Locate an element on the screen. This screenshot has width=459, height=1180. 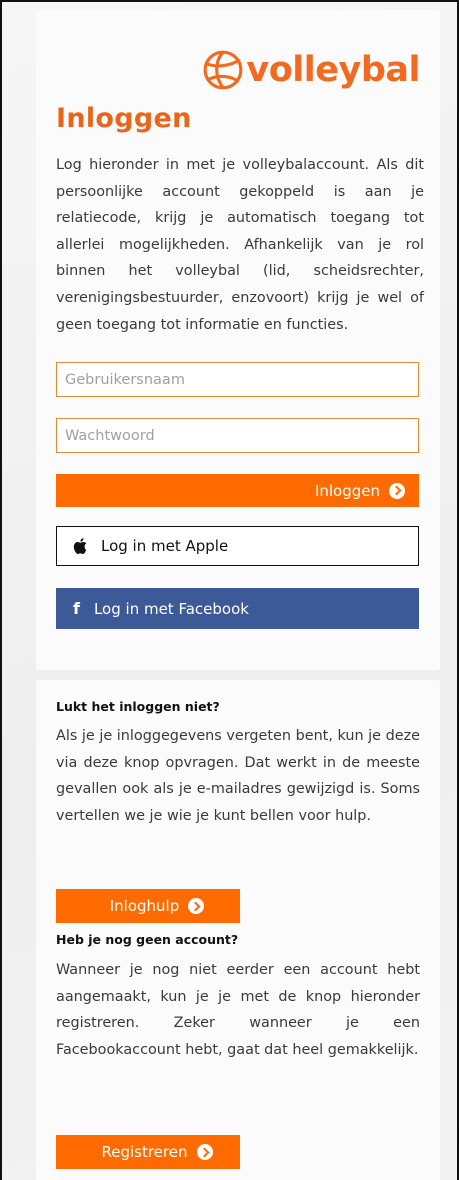
facebook-button-label: Log in met Facebook is located at coordinates (171, 608).